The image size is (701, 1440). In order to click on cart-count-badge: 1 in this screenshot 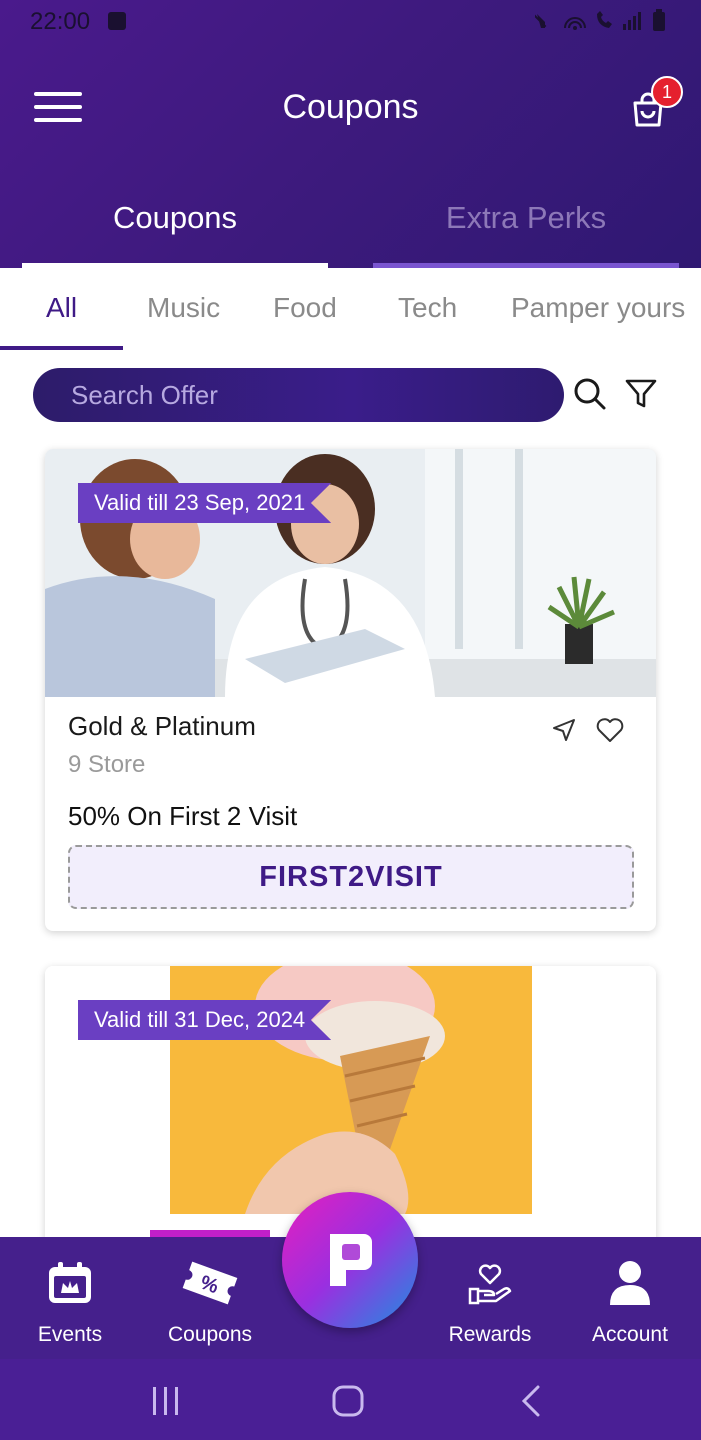, I will do `click(667, 92)`.